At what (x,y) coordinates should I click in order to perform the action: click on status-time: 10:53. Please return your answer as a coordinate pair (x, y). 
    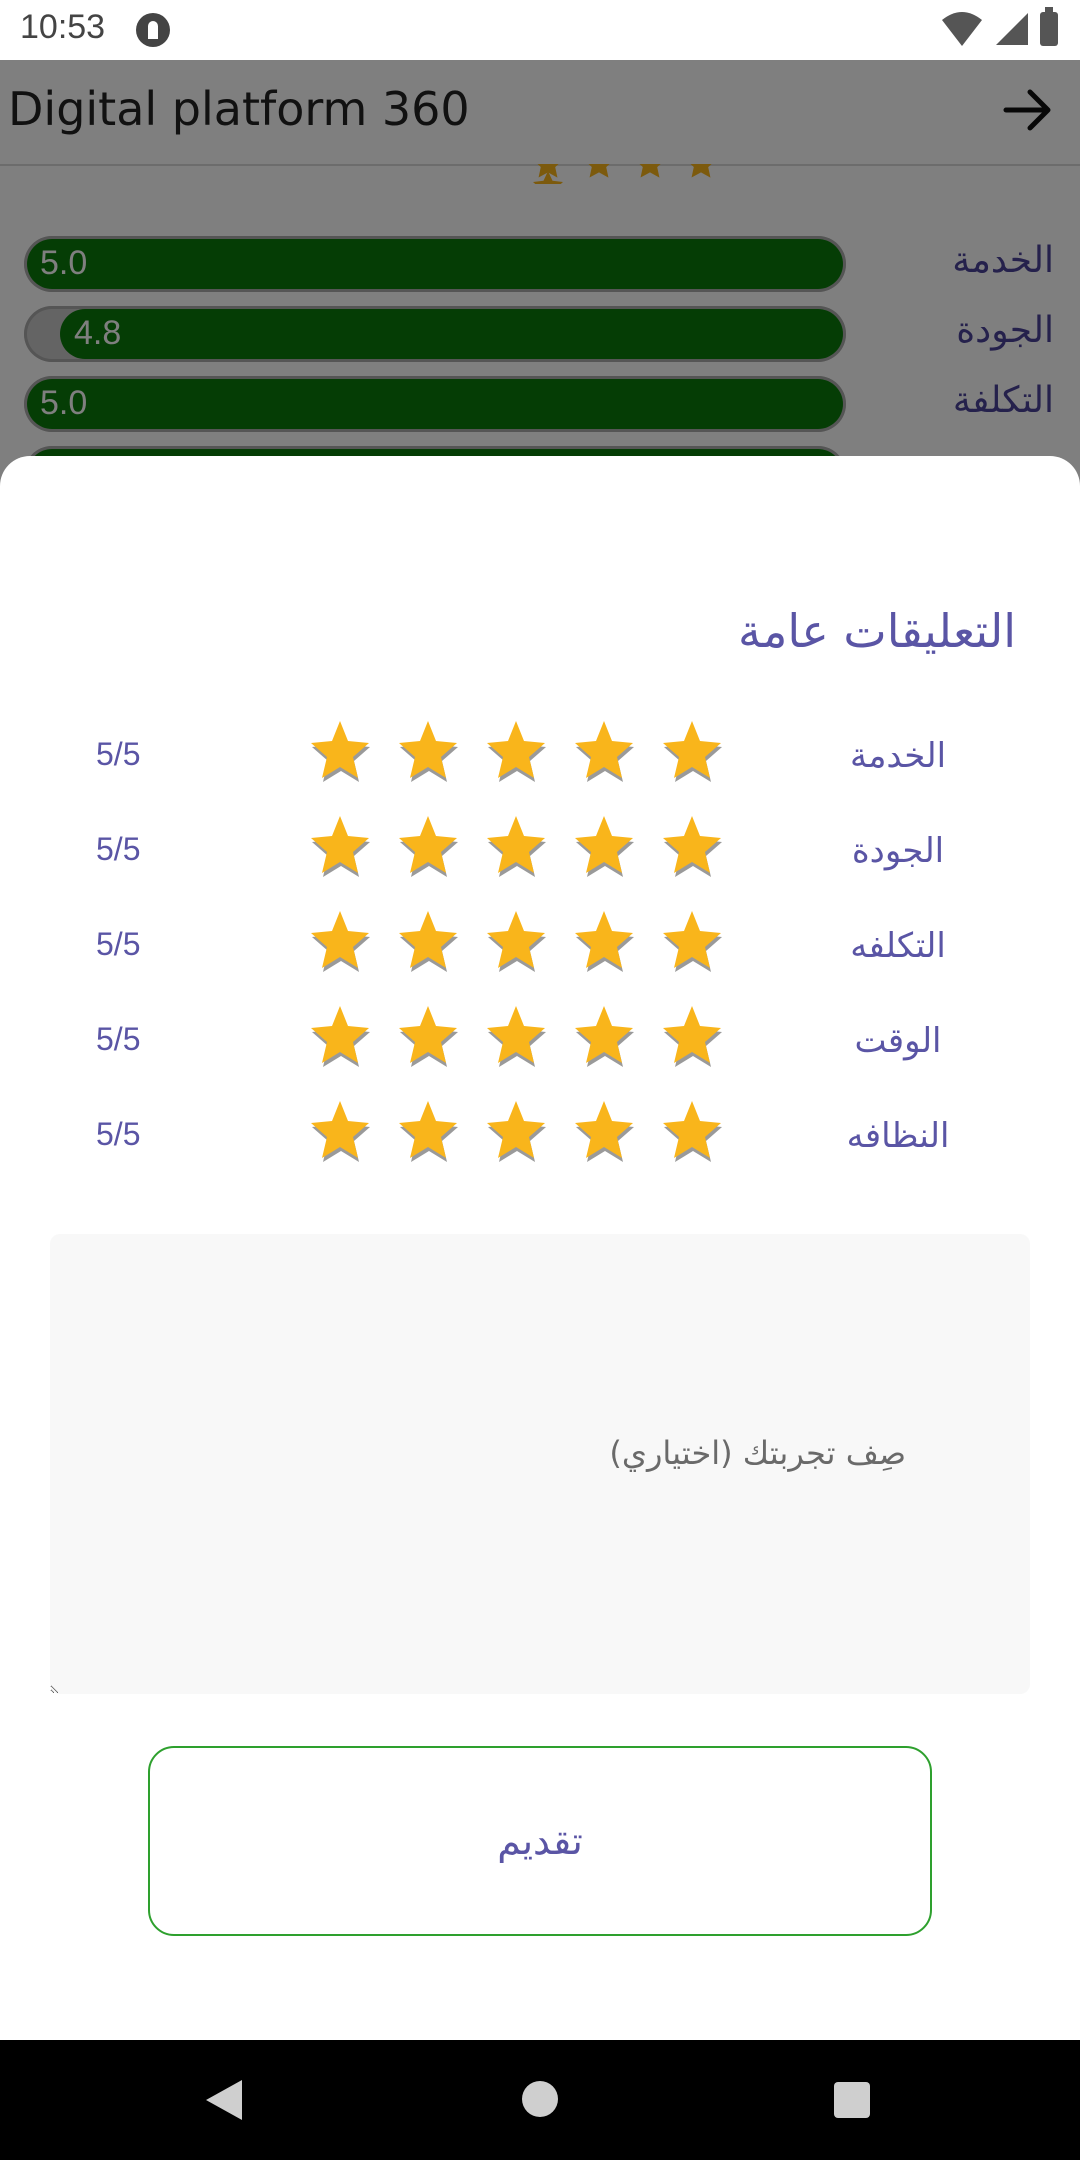
    Looking at the image, I should click on (63, 27).